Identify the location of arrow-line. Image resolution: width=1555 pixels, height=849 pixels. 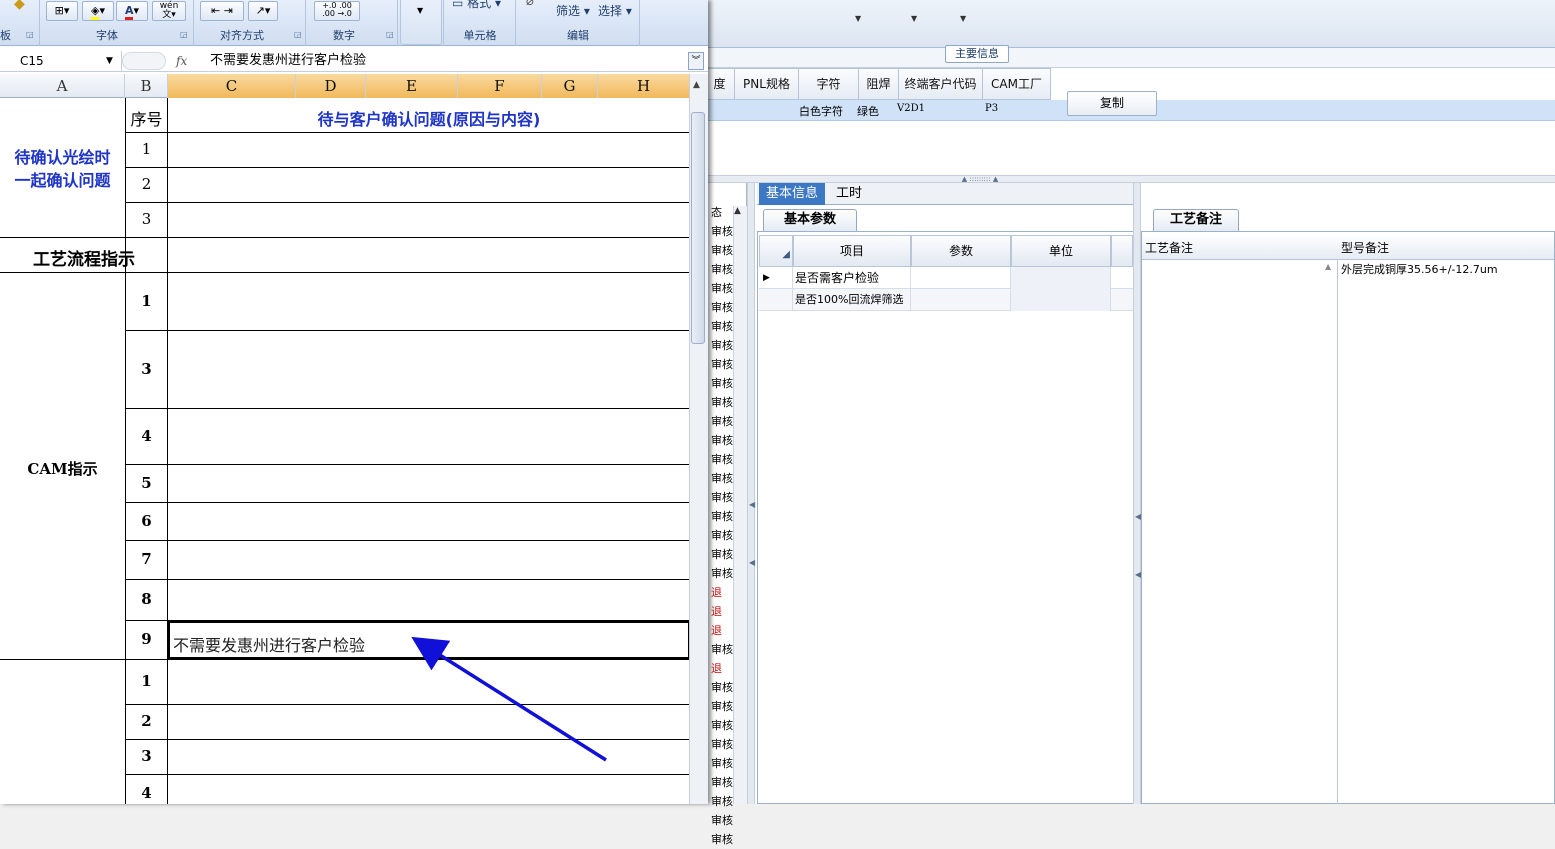
(509, 699).